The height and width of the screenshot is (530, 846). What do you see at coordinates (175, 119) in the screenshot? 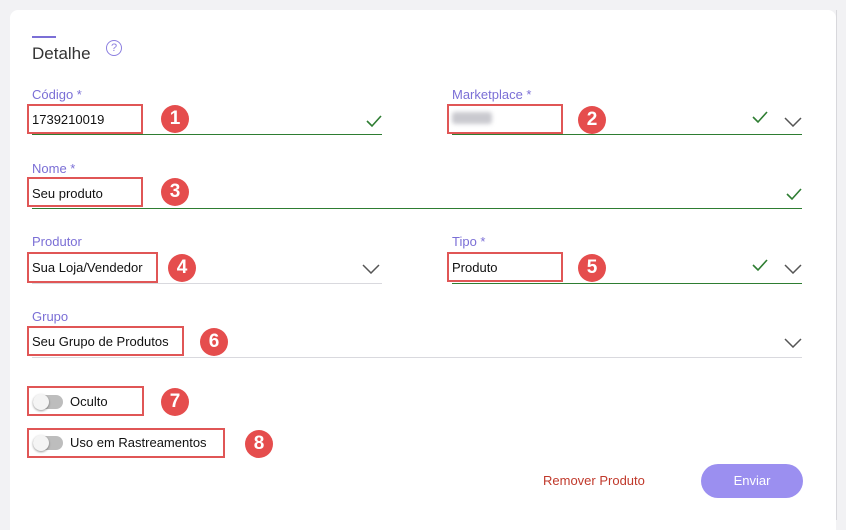
I see `marker-1: 1` at bounding box center [175, 119].